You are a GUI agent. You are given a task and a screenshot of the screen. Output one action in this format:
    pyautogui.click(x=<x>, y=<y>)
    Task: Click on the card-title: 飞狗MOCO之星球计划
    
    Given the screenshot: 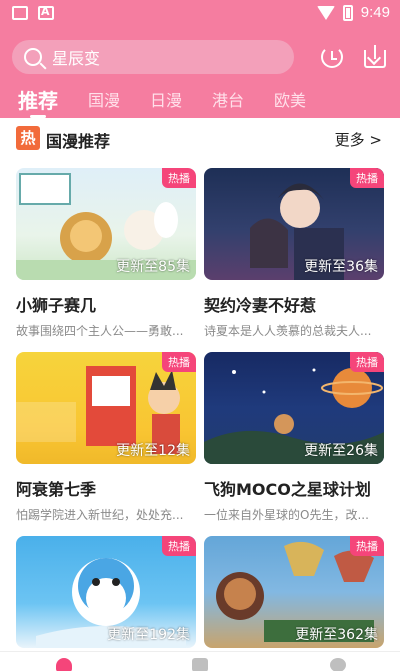 What is the action you would take?
    pyautogui.click(x=294, y=488)
    